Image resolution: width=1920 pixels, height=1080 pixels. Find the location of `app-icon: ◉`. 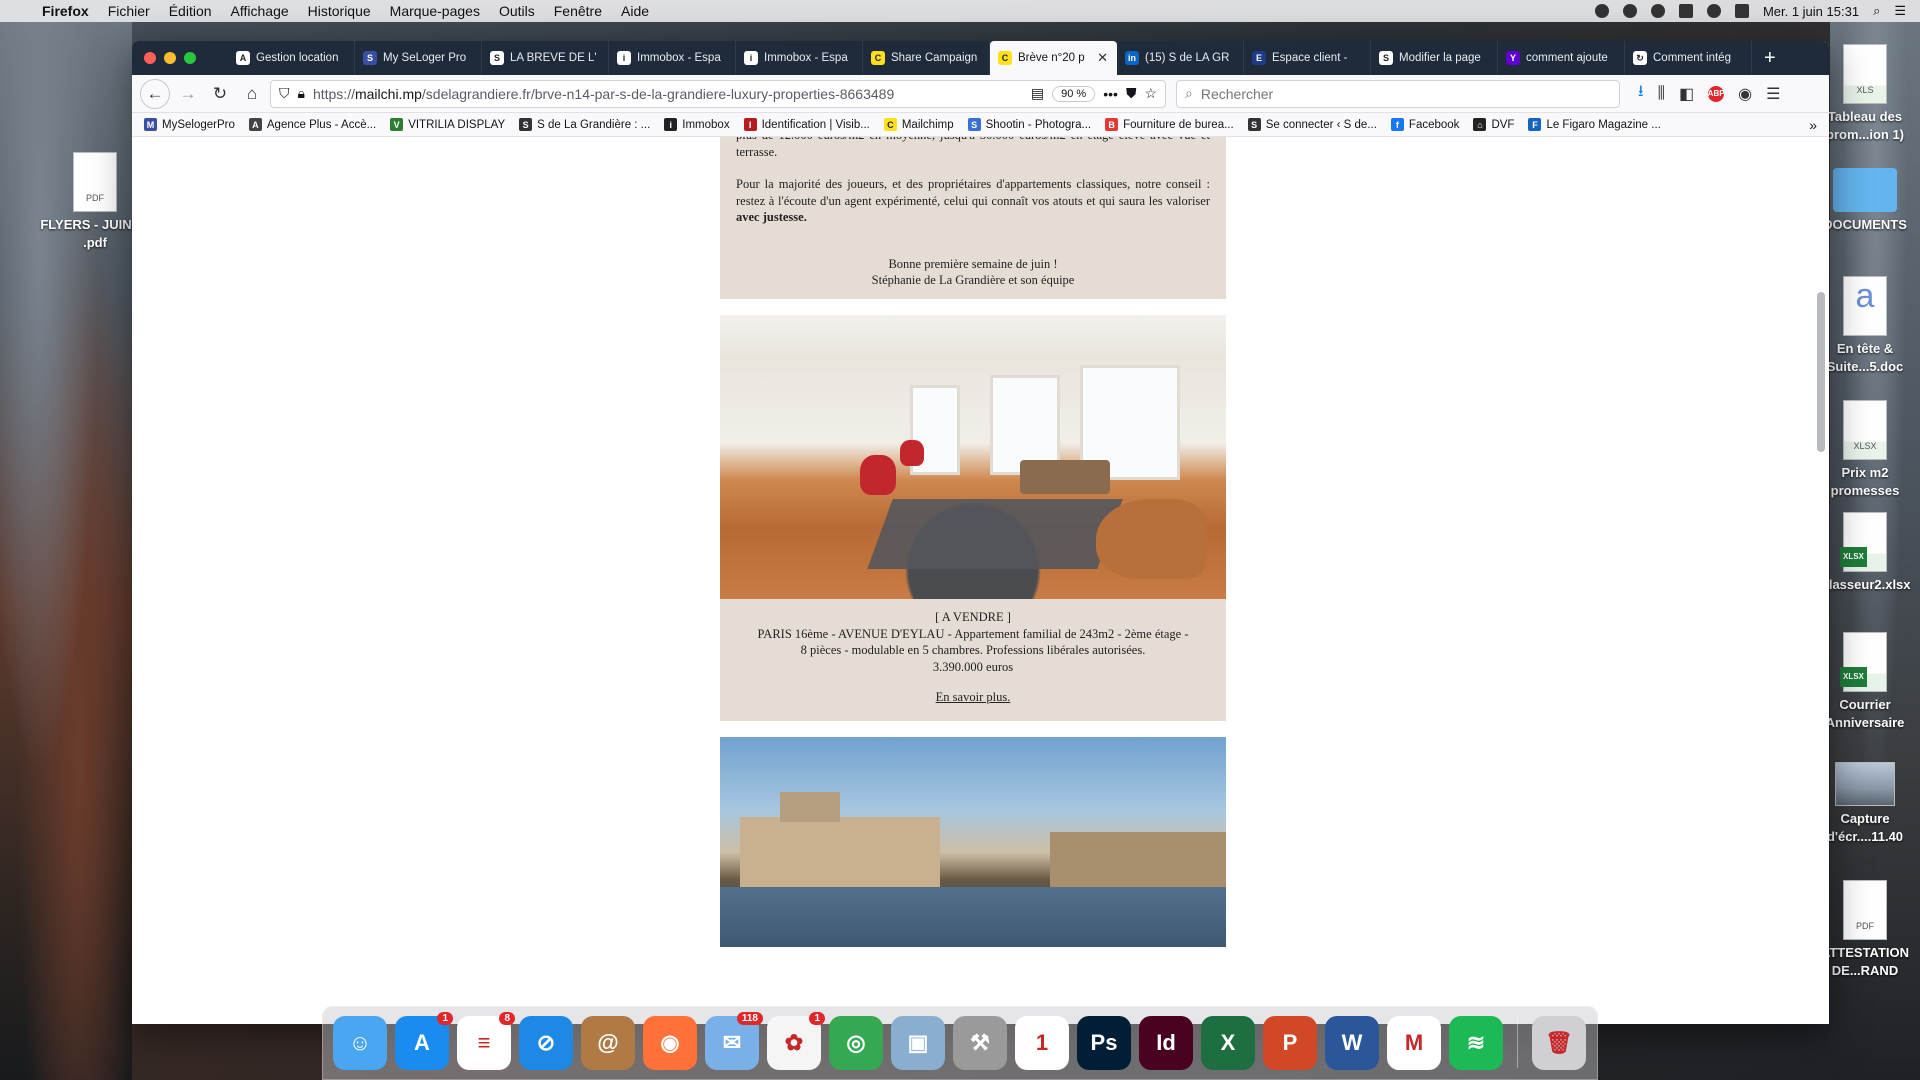

app-icon: ◉ is located at coordinates (670, 1042).